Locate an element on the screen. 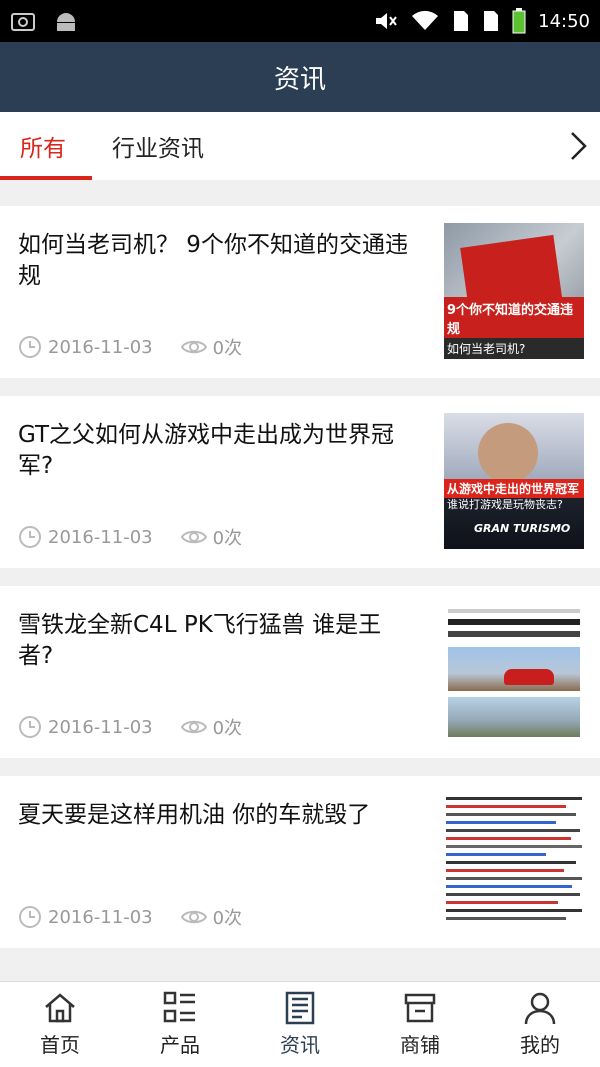 The width and height of the screenshot is (600, 1067). nav-label: 我的 is located at coordinates (540, 1045).